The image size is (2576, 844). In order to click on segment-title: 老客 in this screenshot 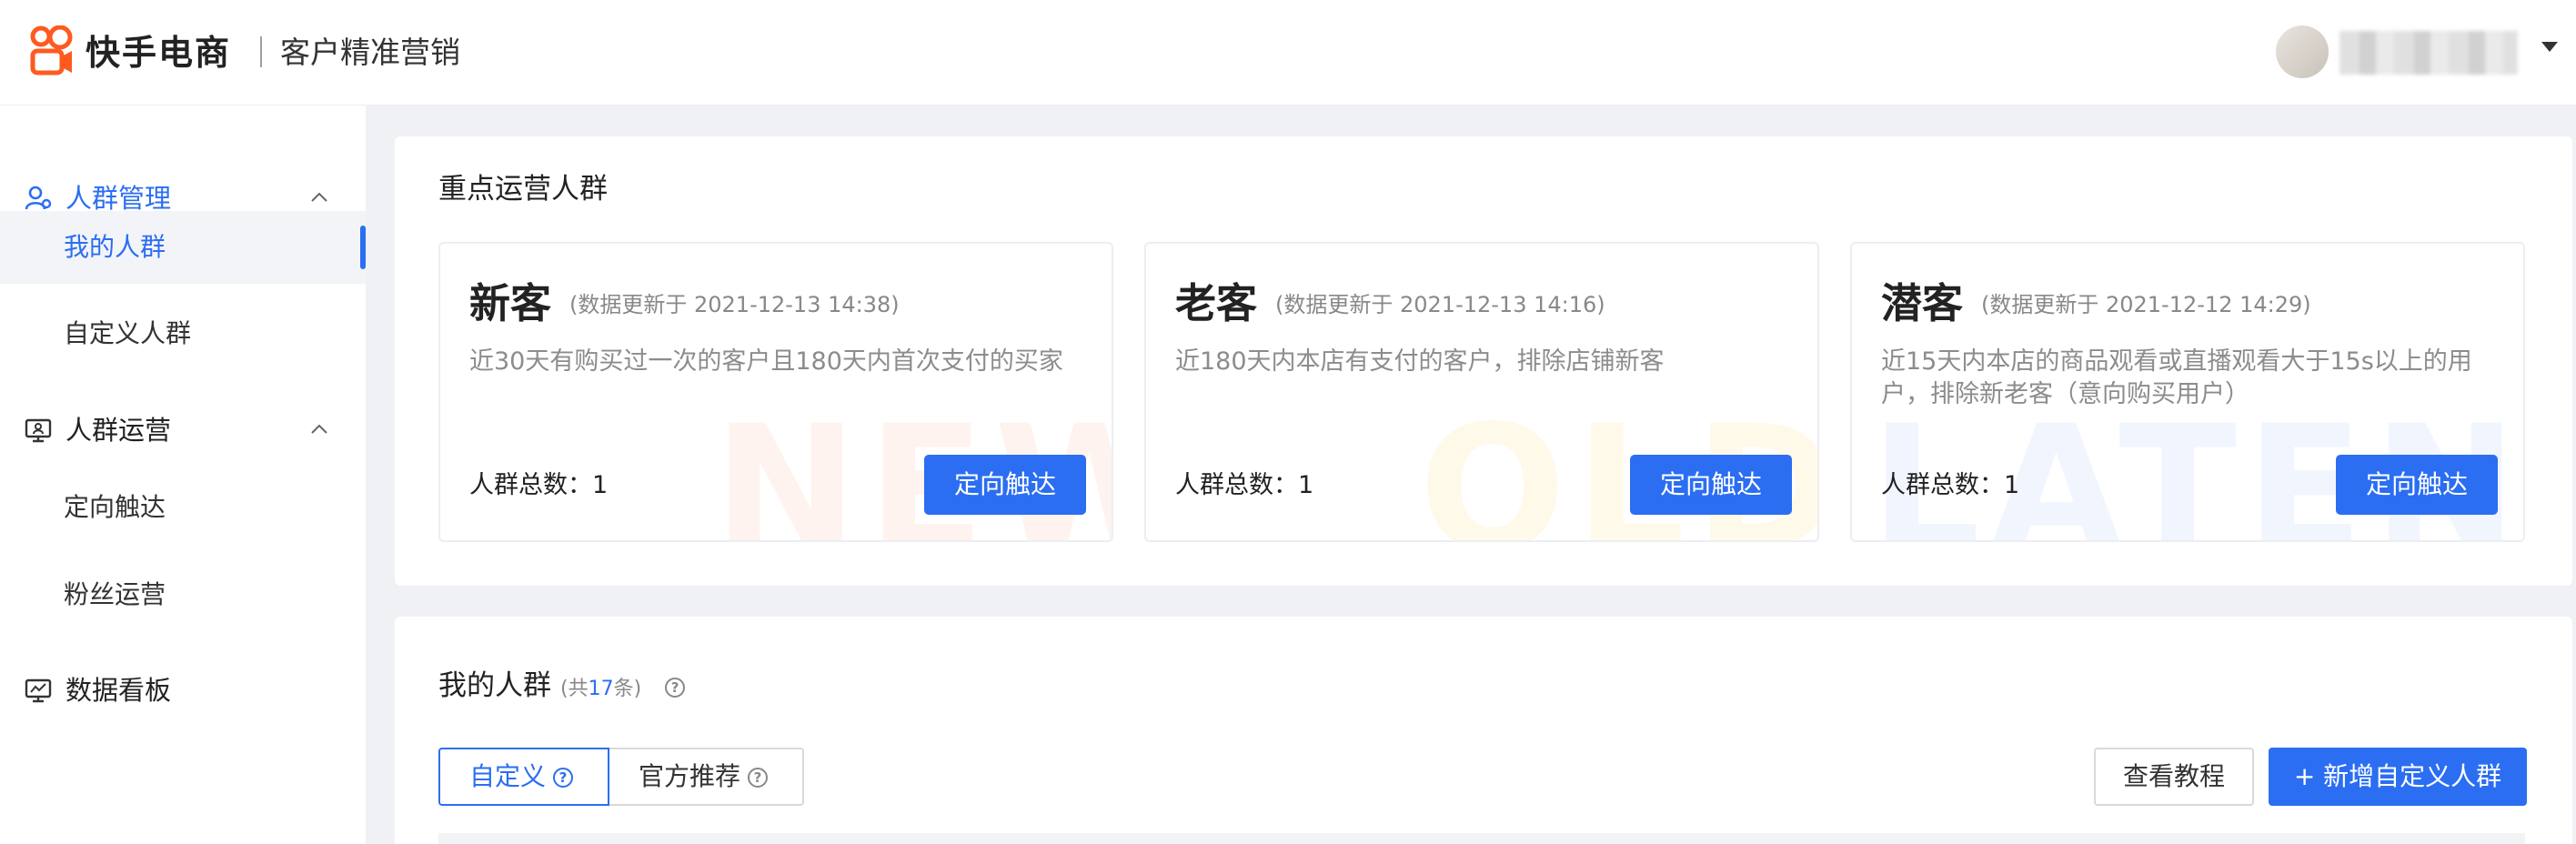, I will do `click(1216, 303)`.